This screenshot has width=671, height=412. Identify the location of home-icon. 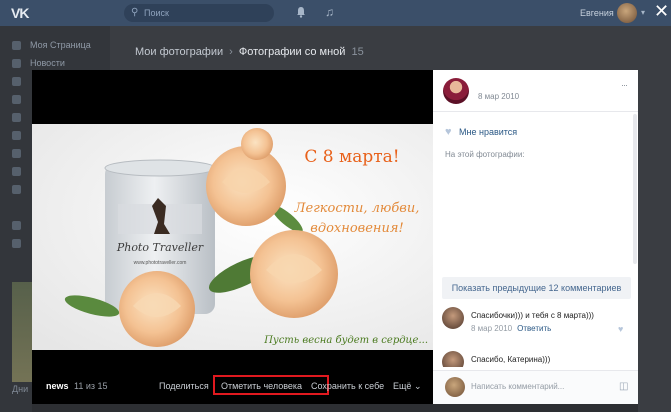
(16, 45).